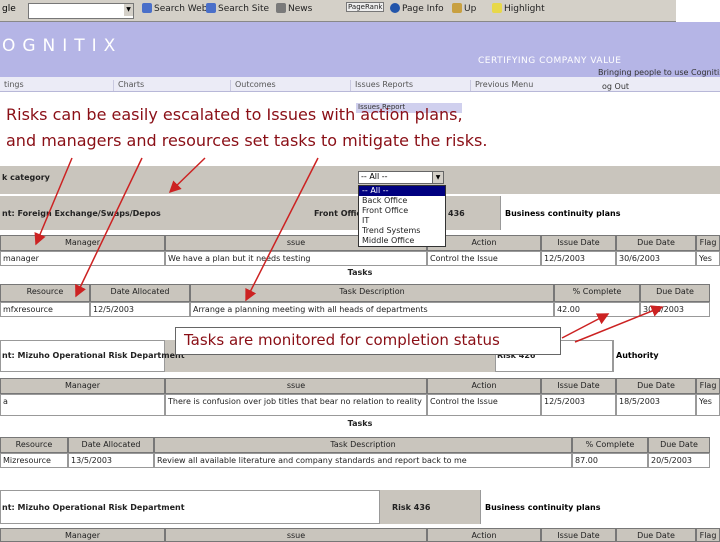  Describe the element at coordinates (585, 326) in the screenshot. I see `arrow-to-complete` at that location.